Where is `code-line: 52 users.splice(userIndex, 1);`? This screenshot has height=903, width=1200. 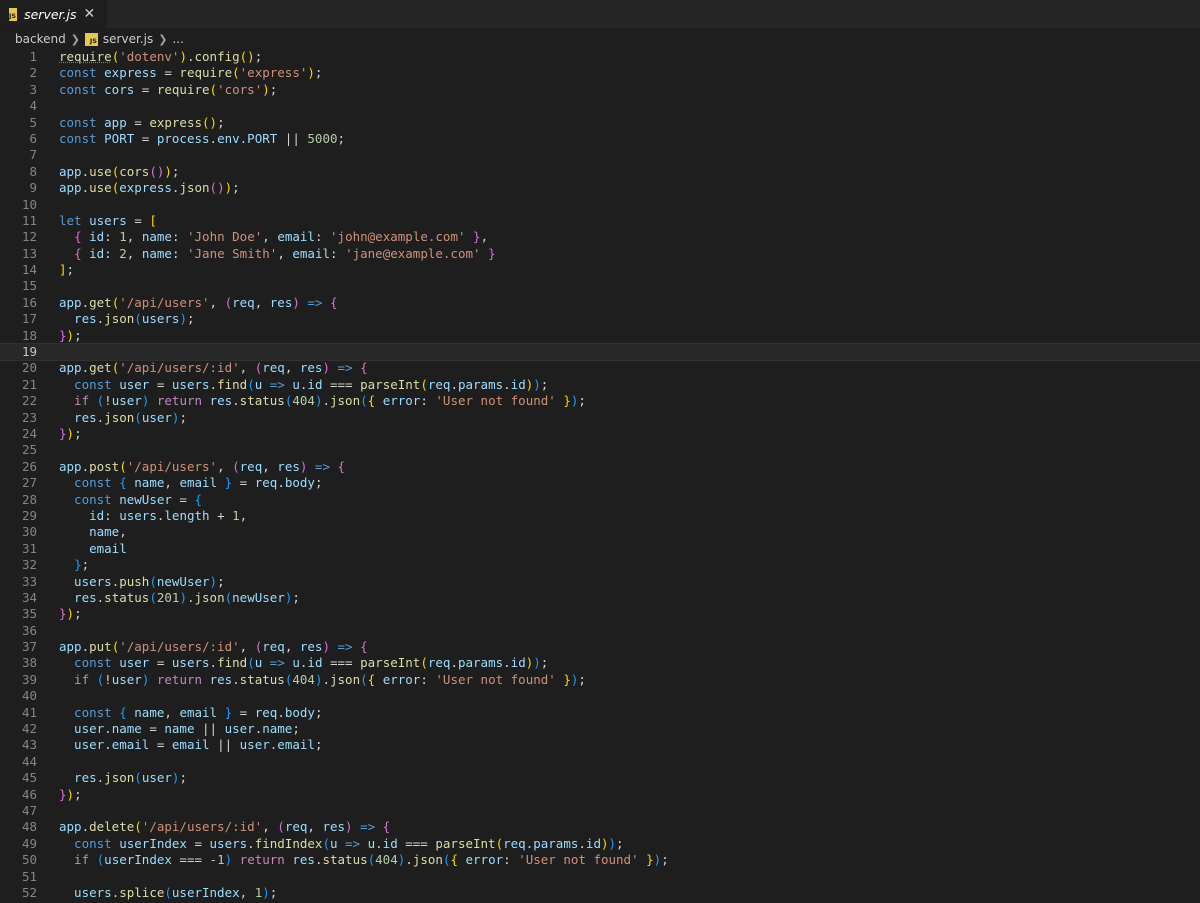
code-line: 52 users.splice(userIndex, 1); is located at coordinates (600, 893).